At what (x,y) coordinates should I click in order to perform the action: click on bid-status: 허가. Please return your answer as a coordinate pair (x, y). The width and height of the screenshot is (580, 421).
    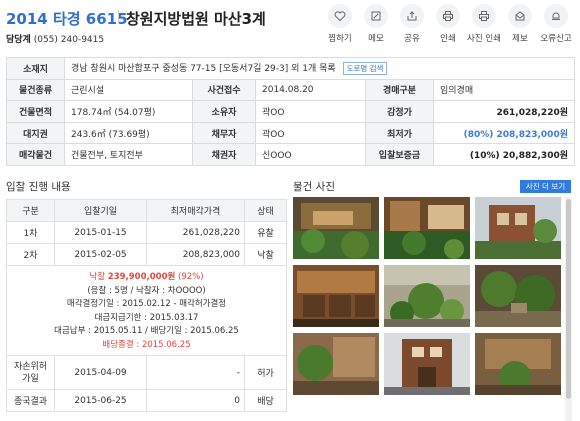
    Looking at the image, I should click on (265, 372).